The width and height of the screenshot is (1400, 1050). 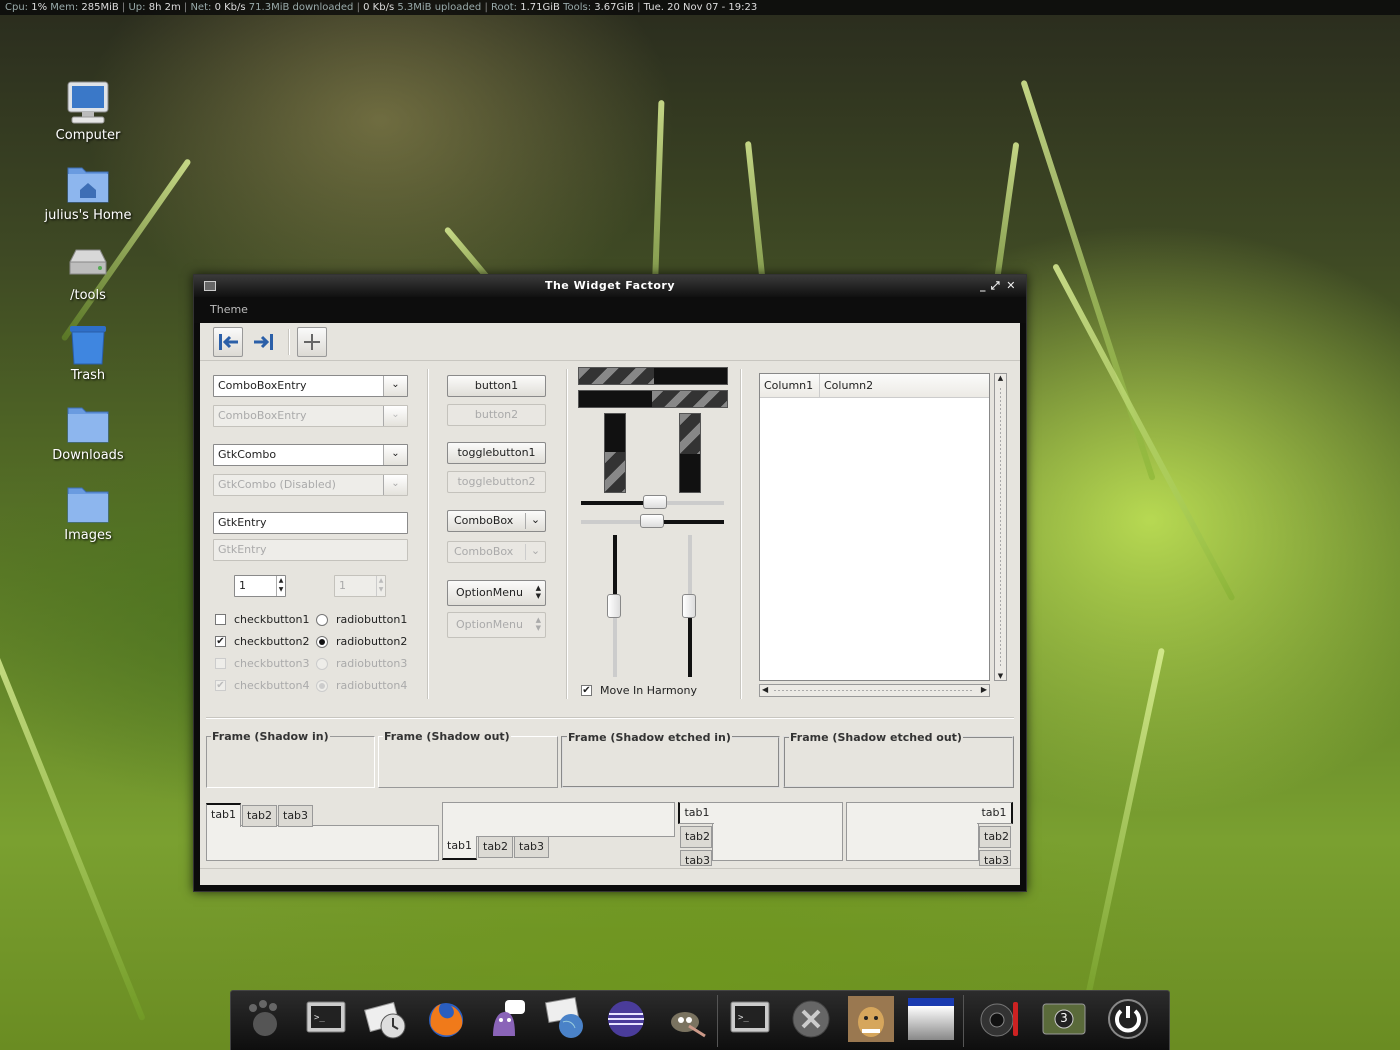 What do you see at coordinates (874, 690) in the screenshot?
I see `horizontal-scrollbar: ◀ ▶` at bounding box center [874, 690].